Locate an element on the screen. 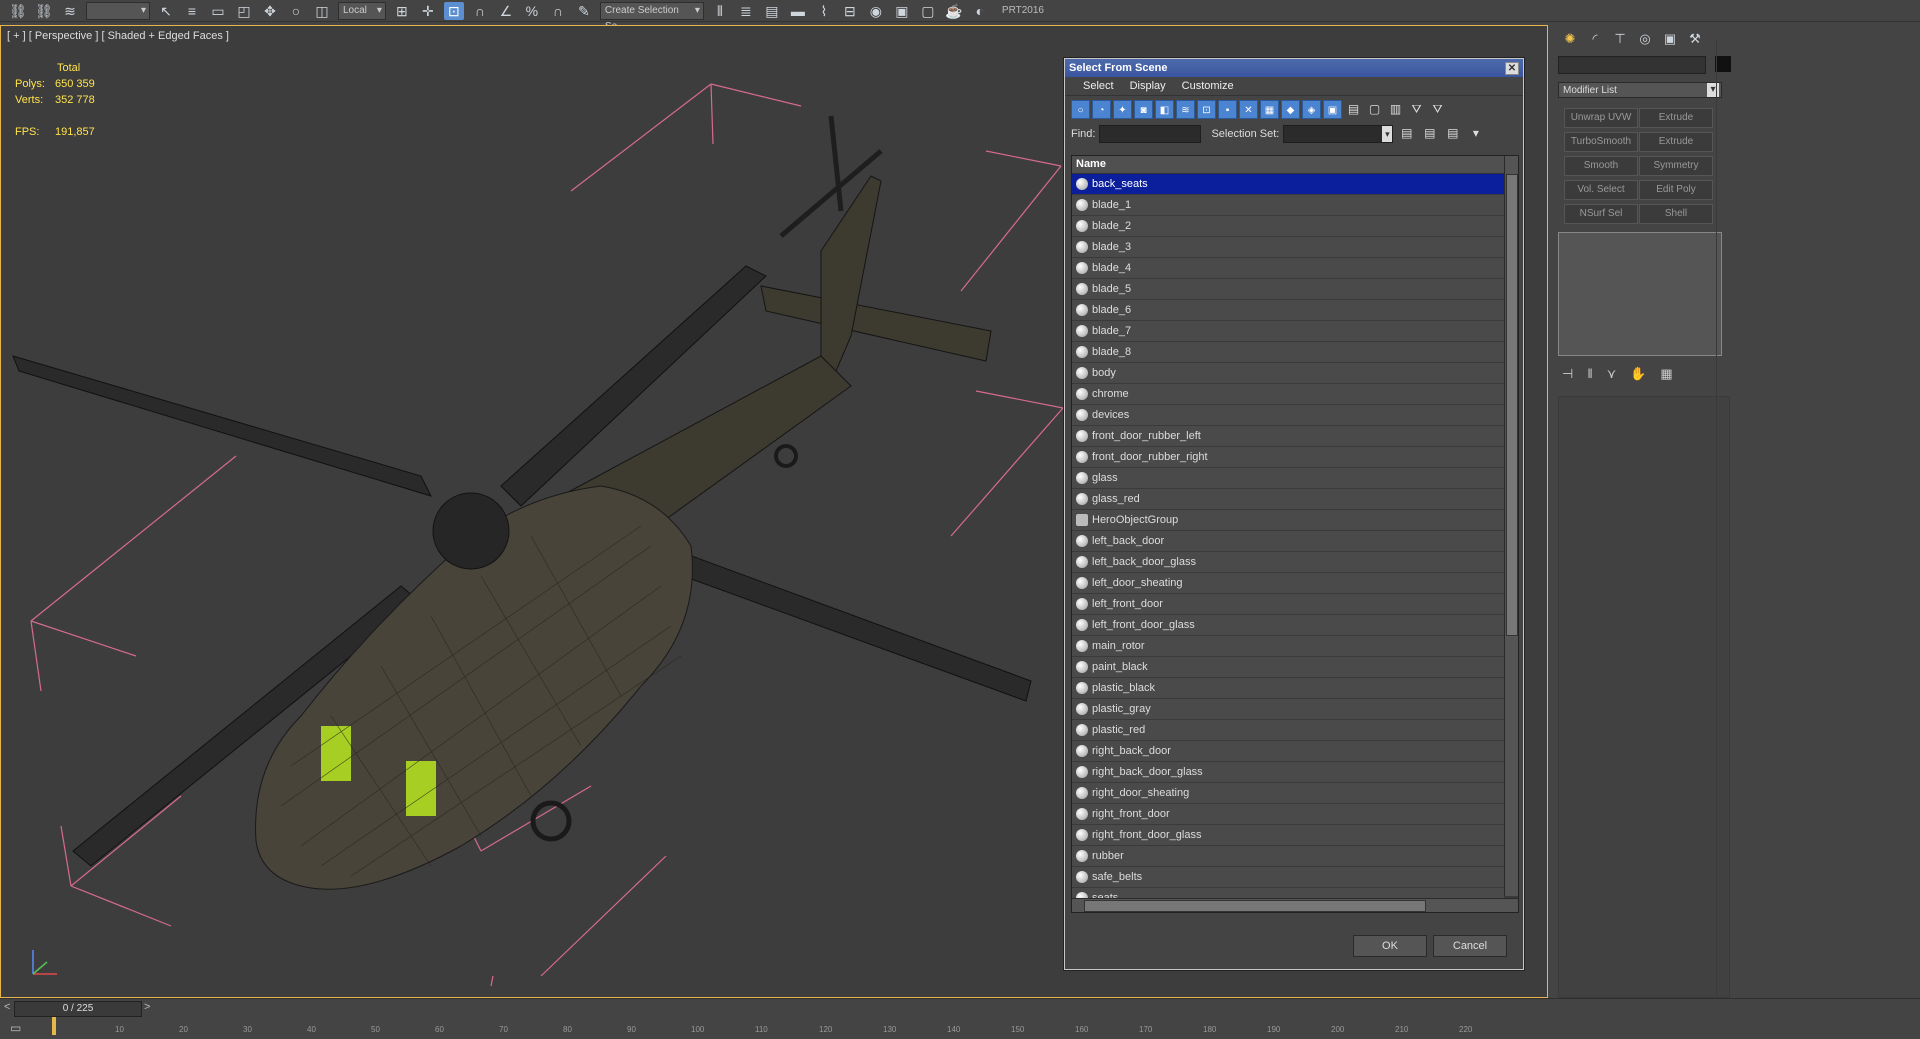 Image resolution: width=1920 pixels, height=1039 pixels. remove-modifier-icon: ✋ is located at coordinates (1638, 374).